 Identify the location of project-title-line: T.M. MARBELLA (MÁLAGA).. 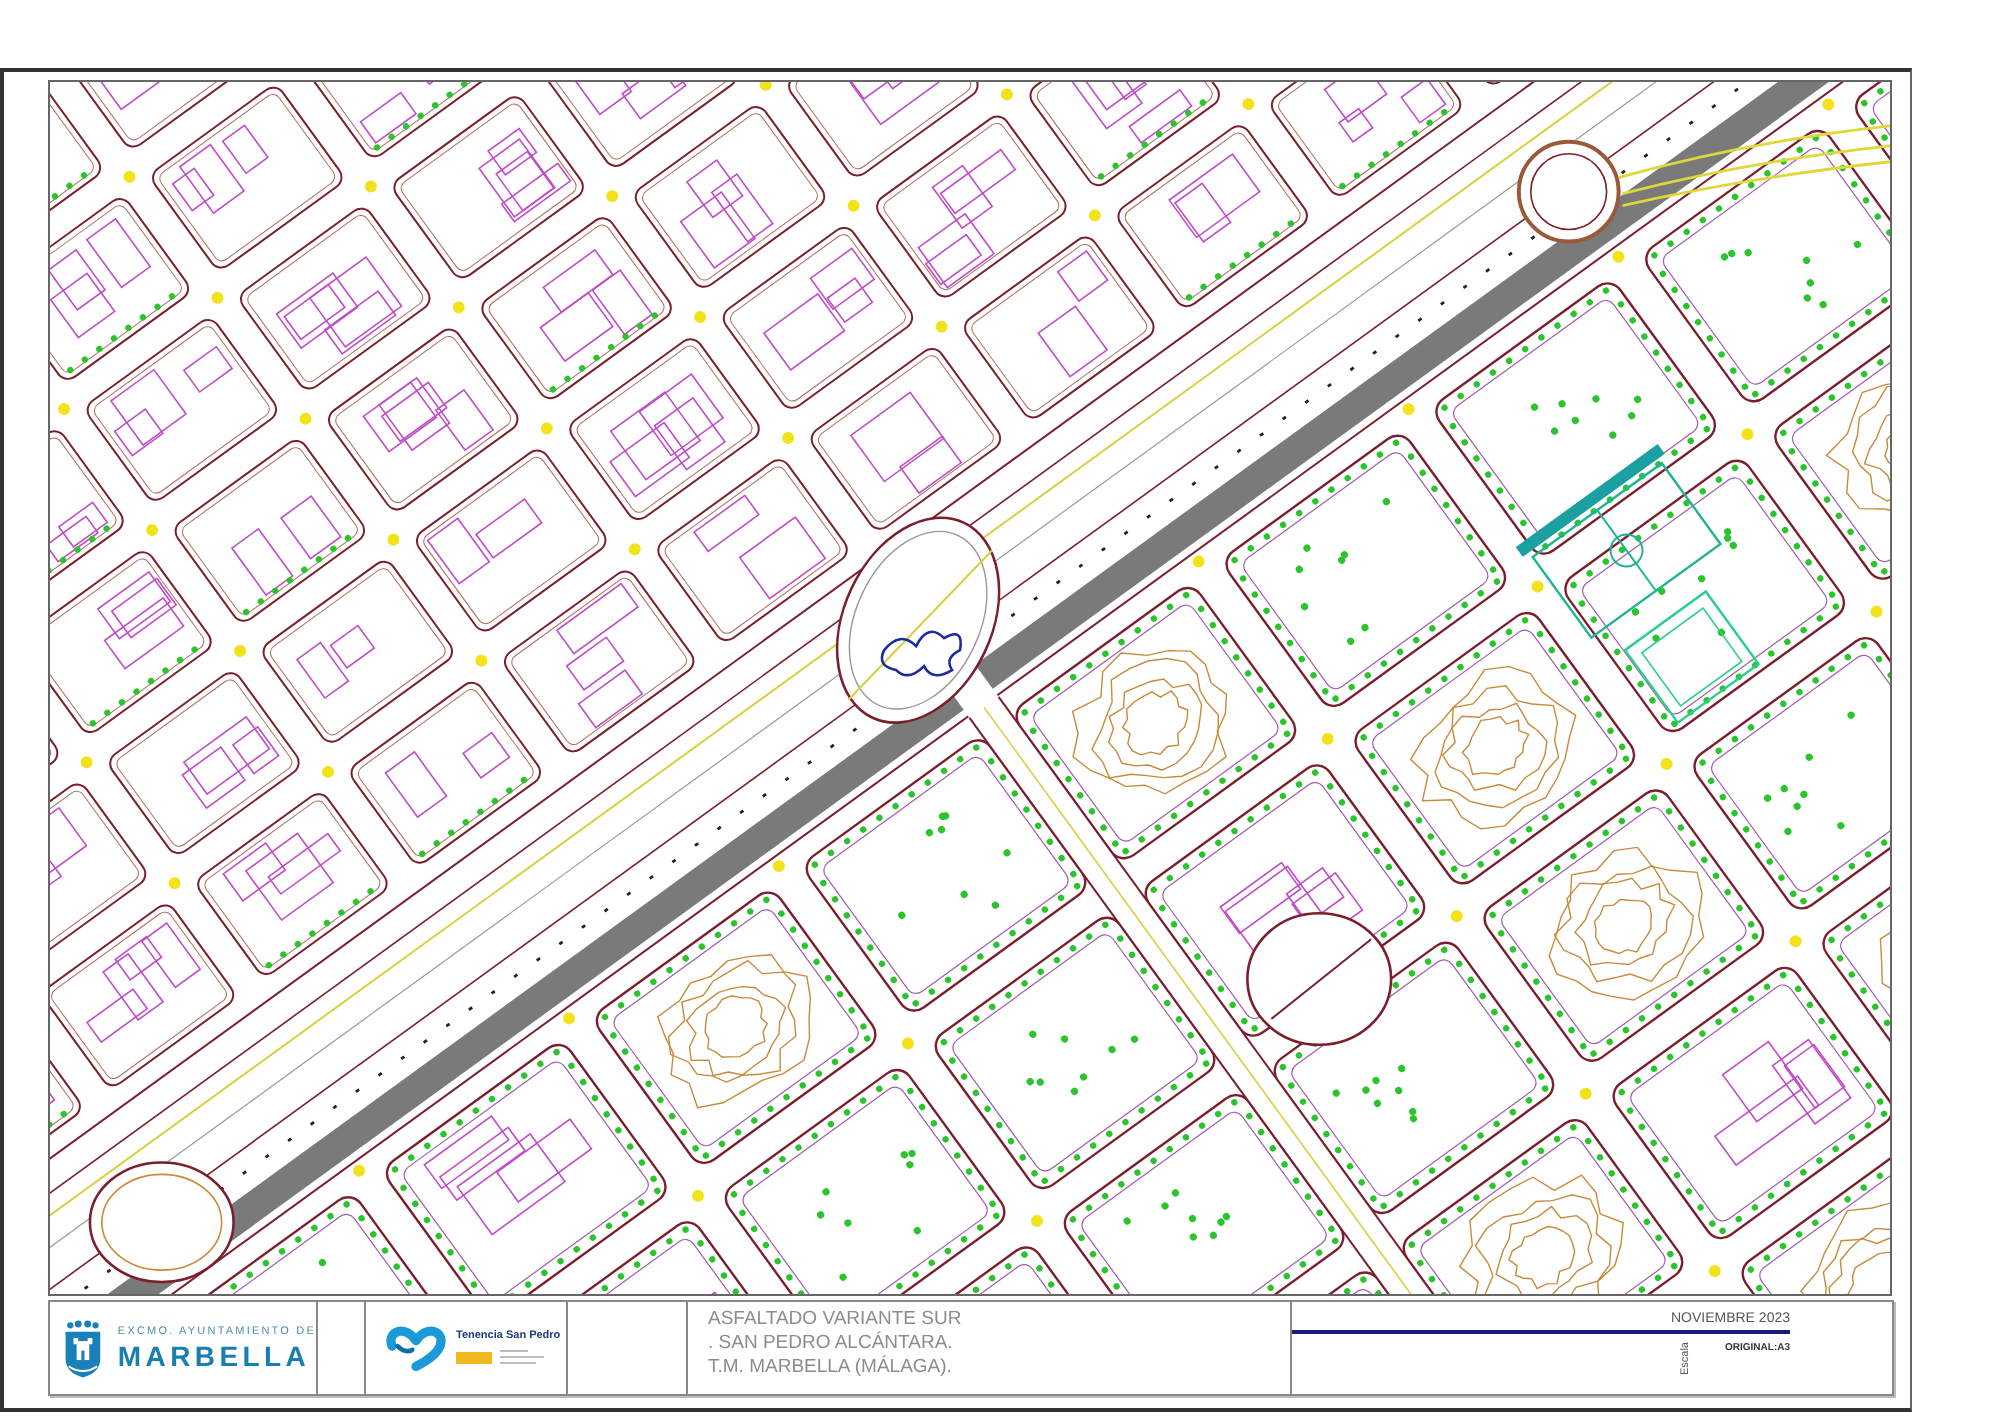
(830, 1367).